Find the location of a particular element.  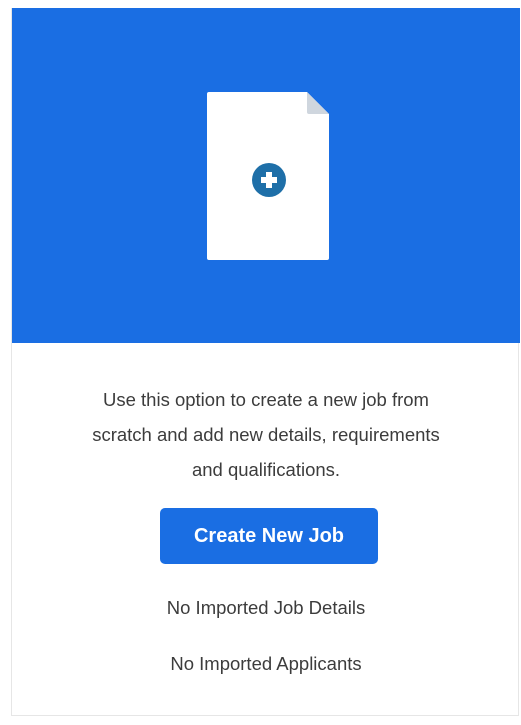

imported-job-details-status: No Imported Job Details is located at coordinates (266, 607).